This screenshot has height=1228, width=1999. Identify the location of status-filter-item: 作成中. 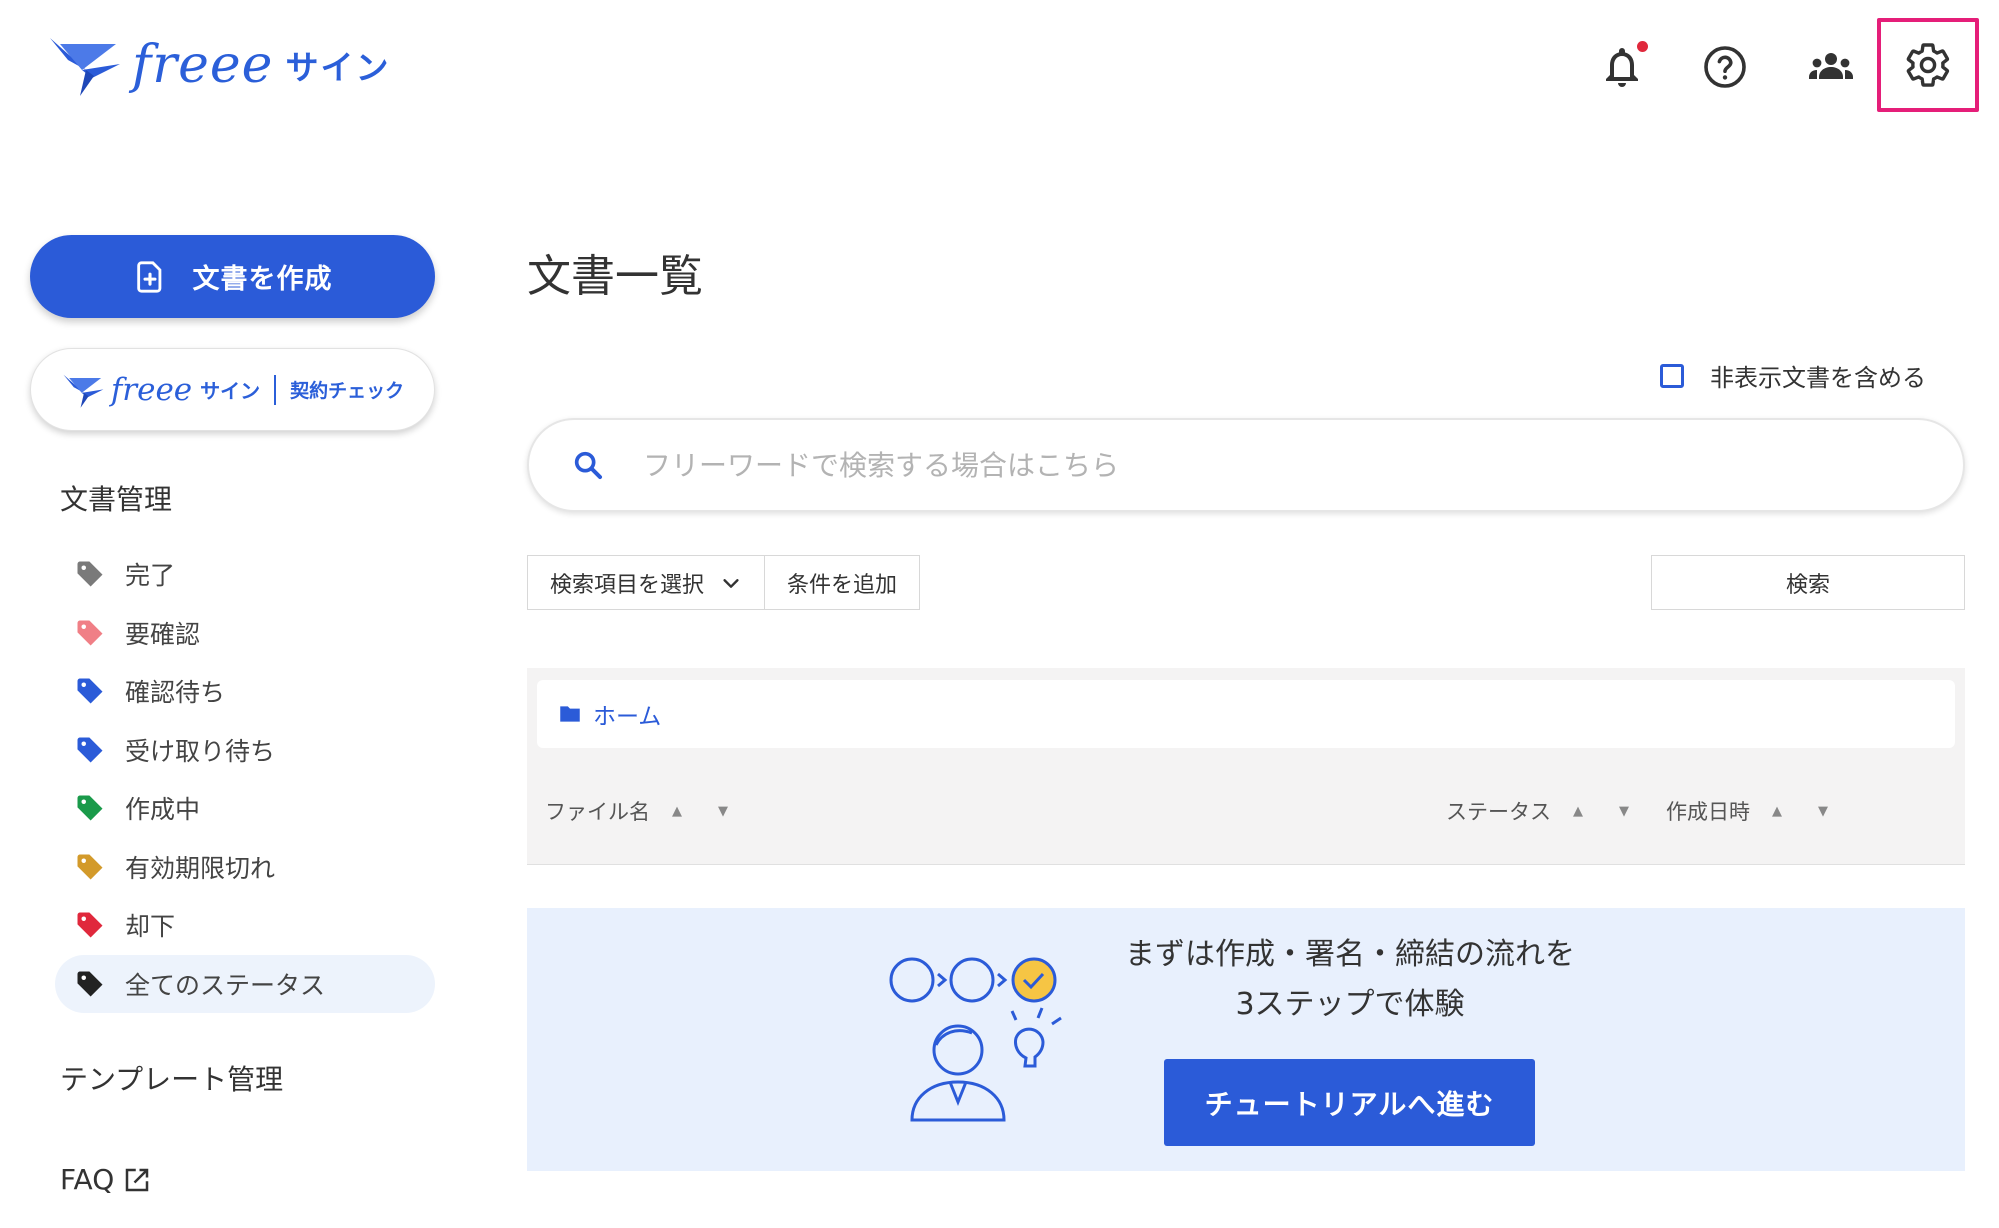
(245, 808).